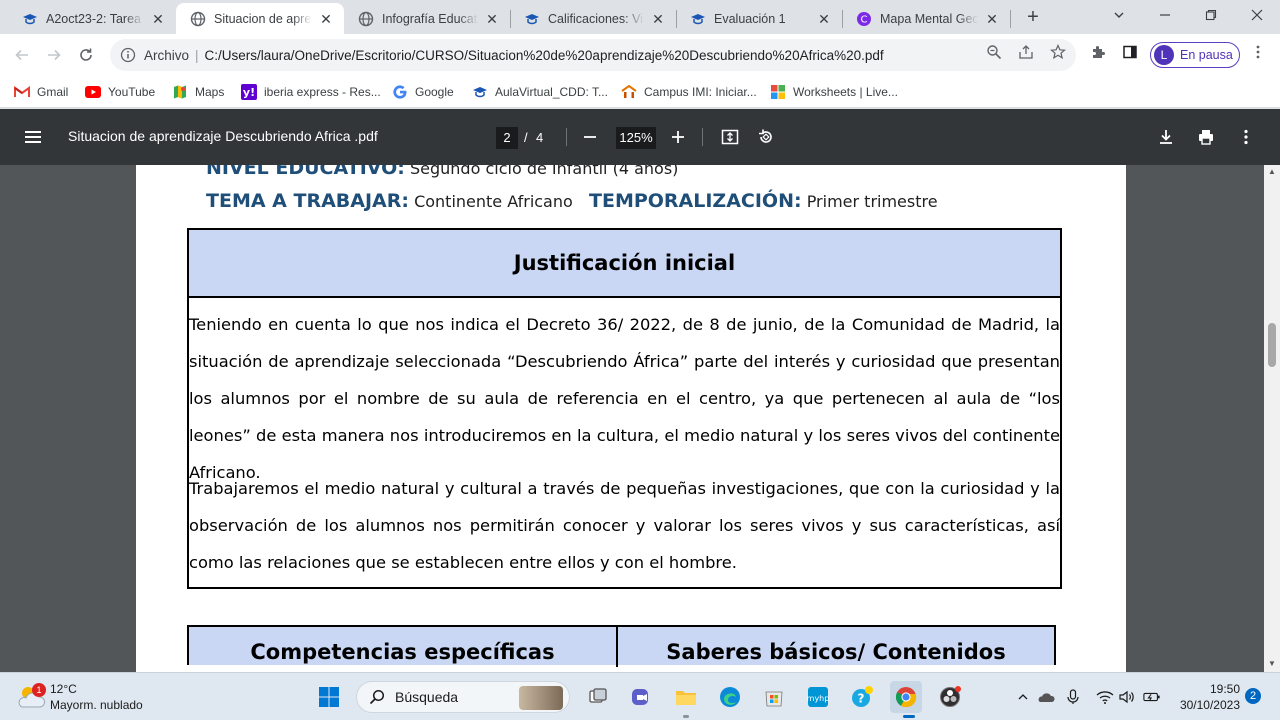  Describe the element at coordinates (1105, 697) in the screenshot. I see `wifi-icon` at that location.